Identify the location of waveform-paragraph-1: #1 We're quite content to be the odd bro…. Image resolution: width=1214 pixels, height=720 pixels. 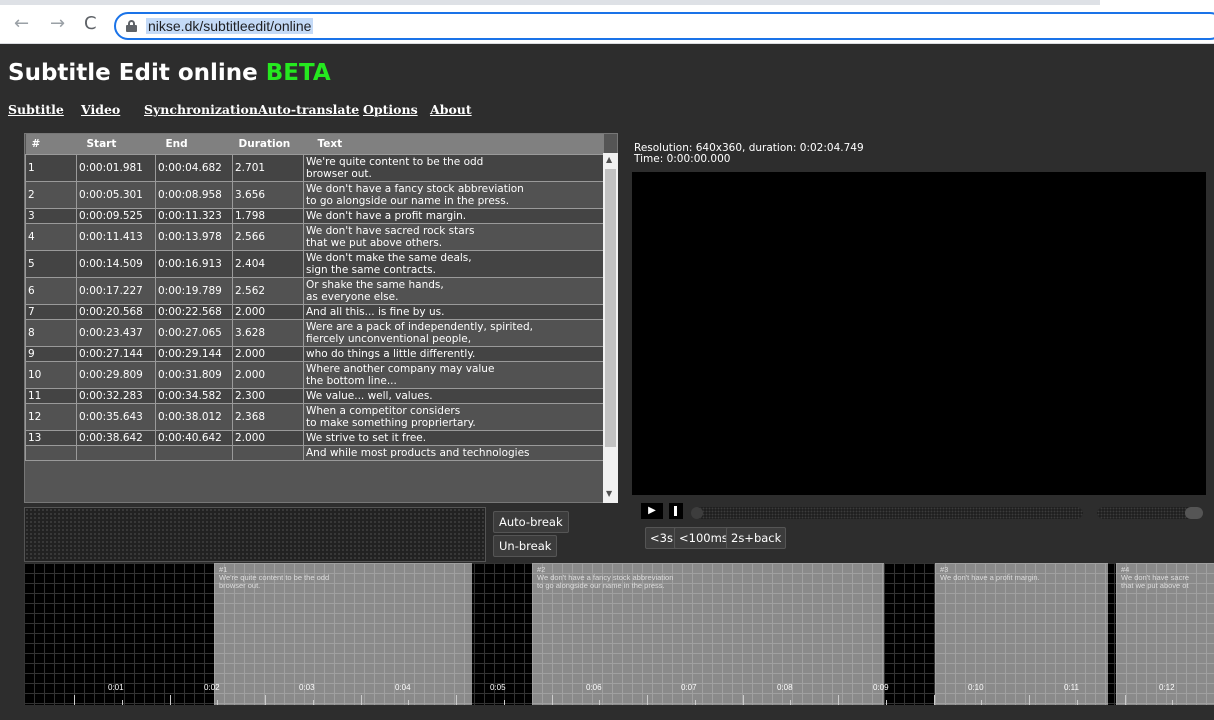
(343, 634).